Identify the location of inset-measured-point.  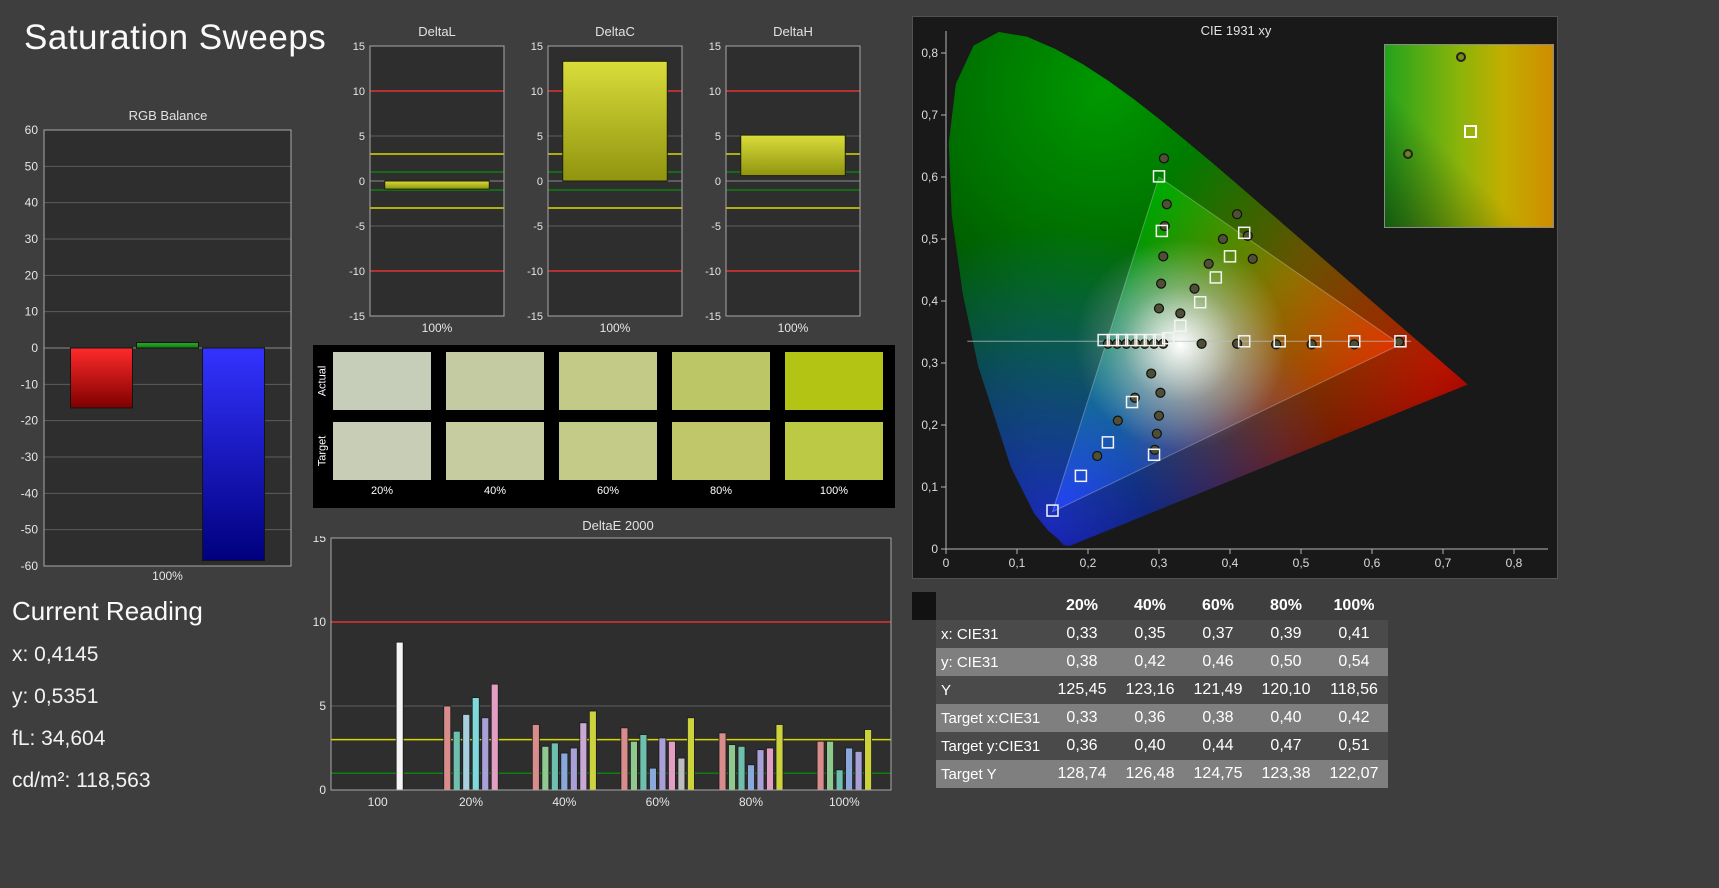
(1460, 57).